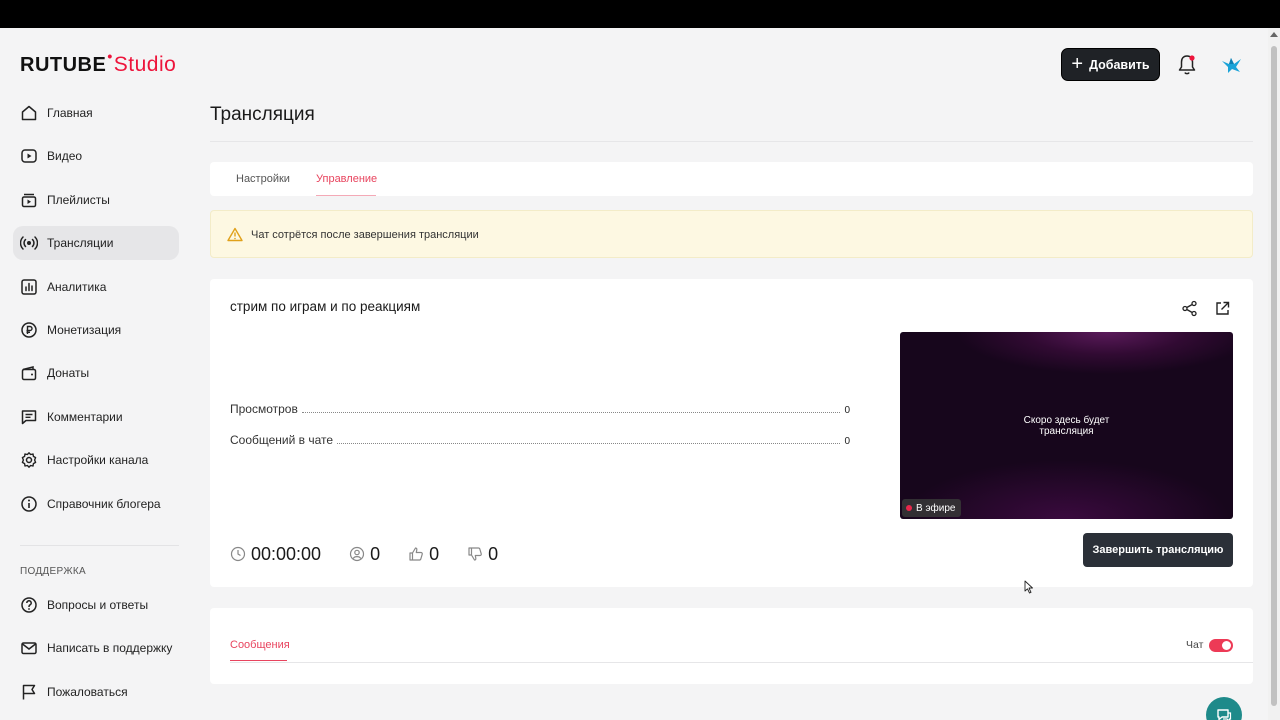 The height and width of the screenshot is (720, 1280). What do you see at coordinates (263, 179) in the screenshot?
I see `tab-settings: Настройки` at bounding box center [263, 179].